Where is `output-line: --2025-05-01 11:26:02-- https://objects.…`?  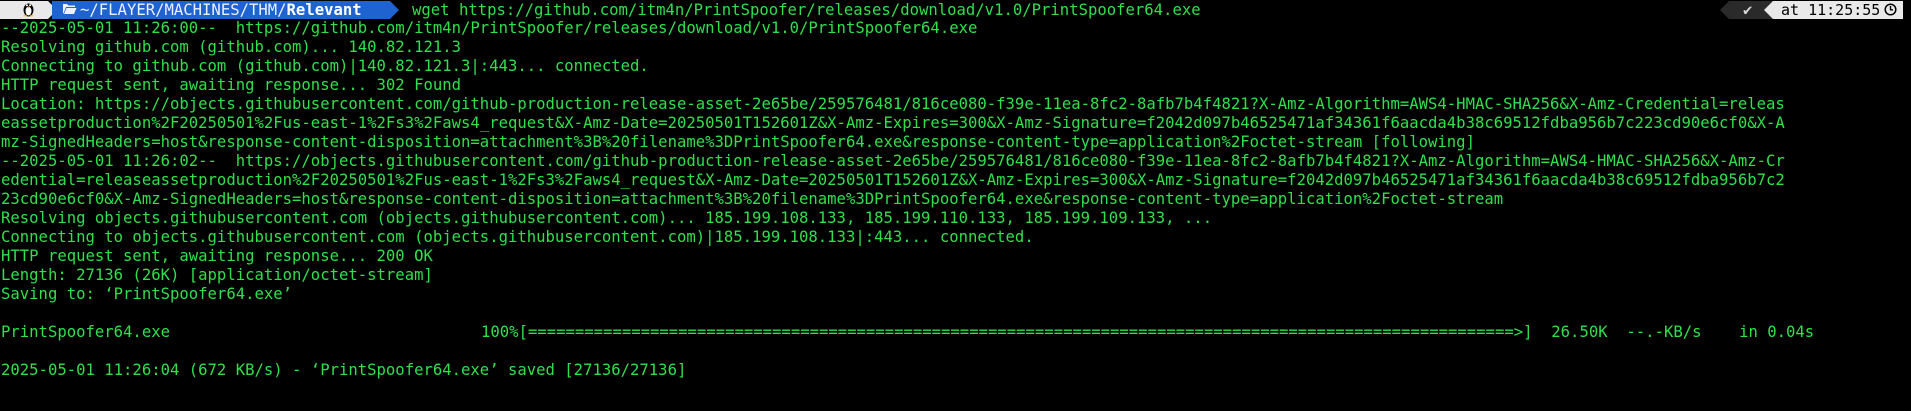
output-line: --2025-05-01 11:26:02-- https://objects.… is located at coordinates (893, 161).